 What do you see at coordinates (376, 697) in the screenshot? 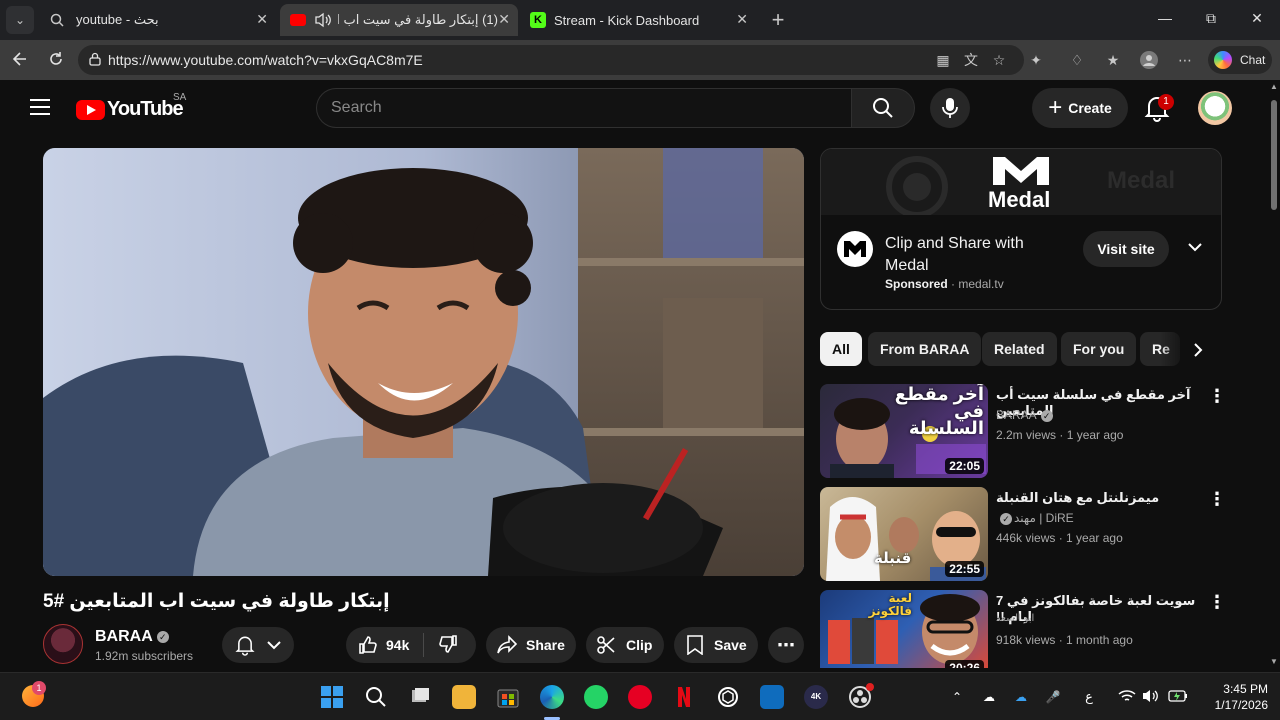
I see `search-icon` at bounding box center [376, 697].